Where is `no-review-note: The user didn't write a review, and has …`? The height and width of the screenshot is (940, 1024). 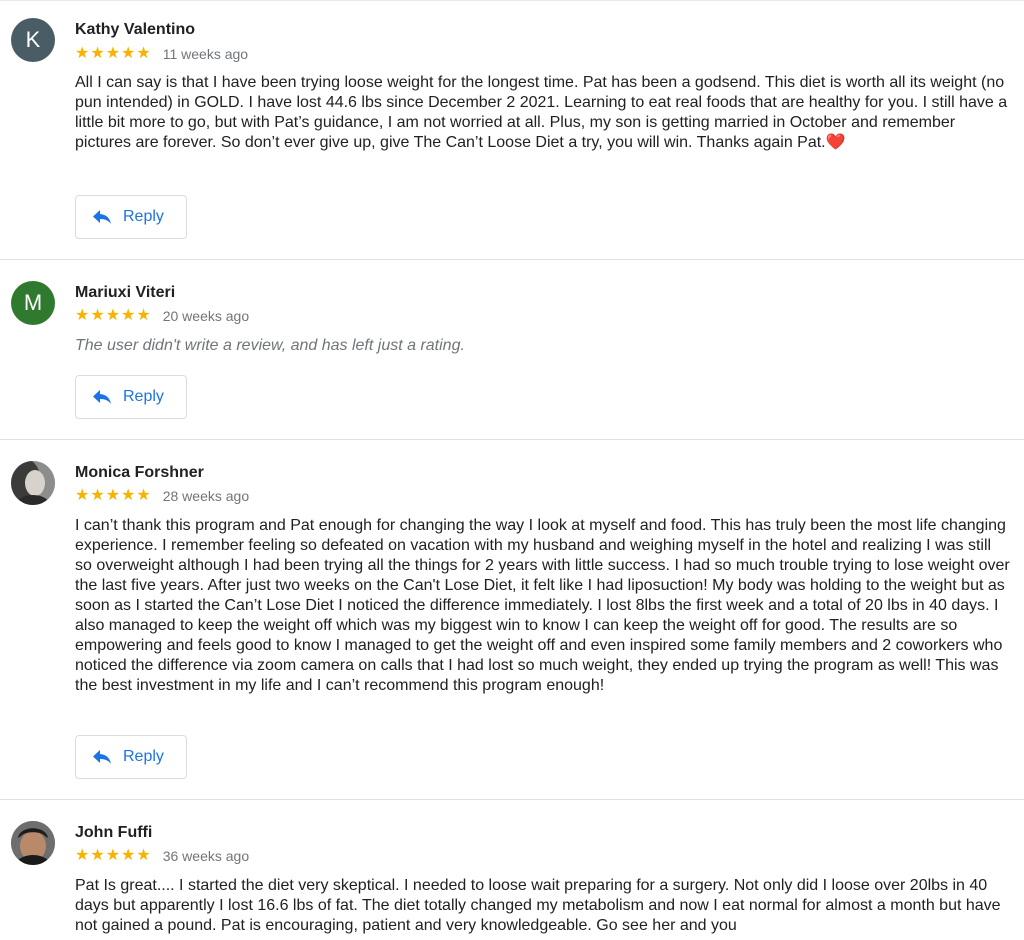
no-review-note: The user didn't write a review, and has … is located at coordinates (270, 345).